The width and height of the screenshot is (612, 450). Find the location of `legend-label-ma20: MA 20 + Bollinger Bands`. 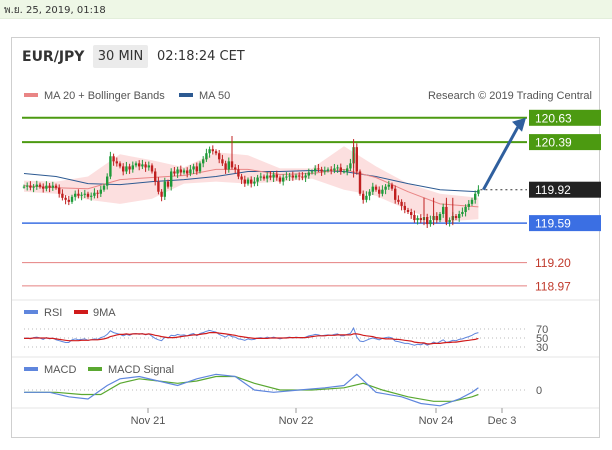

legend-label-ma20: MA 20 + Bollinger Bands is located at coordinates (104, 96).